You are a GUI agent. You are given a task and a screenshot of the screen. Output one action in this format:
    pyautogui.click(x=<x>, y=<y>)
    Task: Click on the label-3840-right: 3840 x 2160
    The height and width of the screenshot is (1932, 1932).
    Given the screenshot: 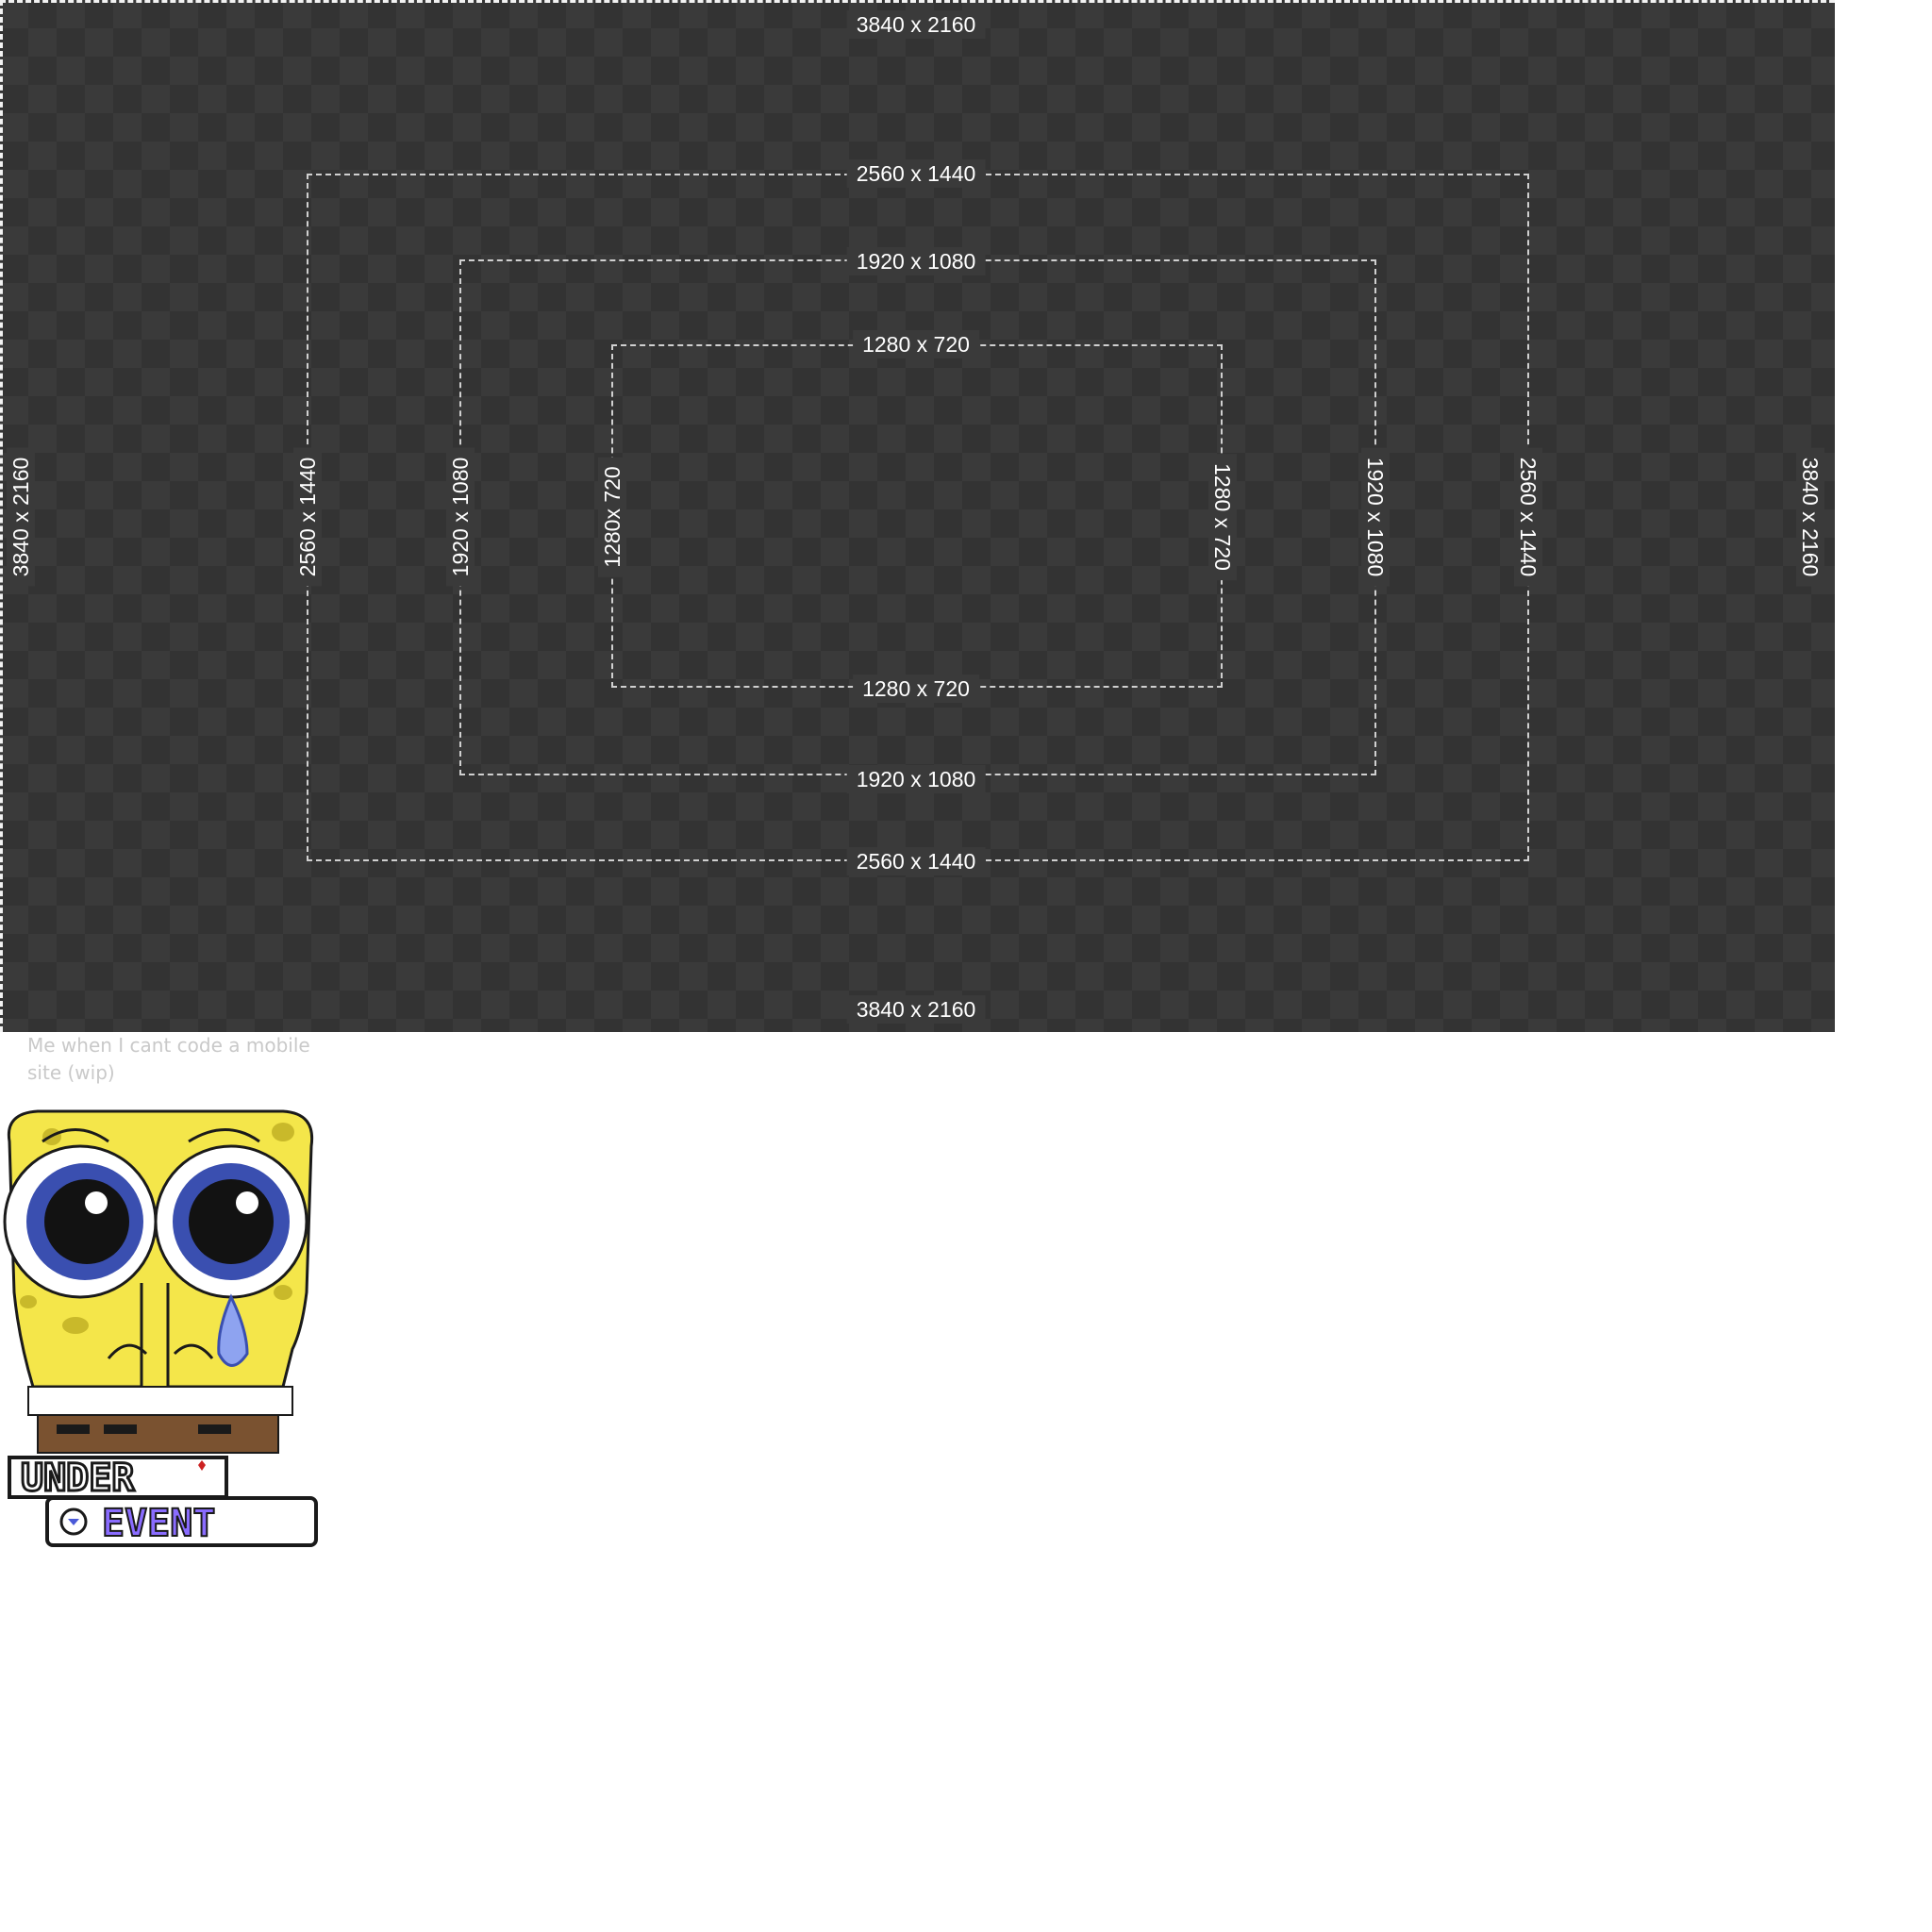 What is the action you would take?
    pyautogui.click(x=1810, y=517)
    